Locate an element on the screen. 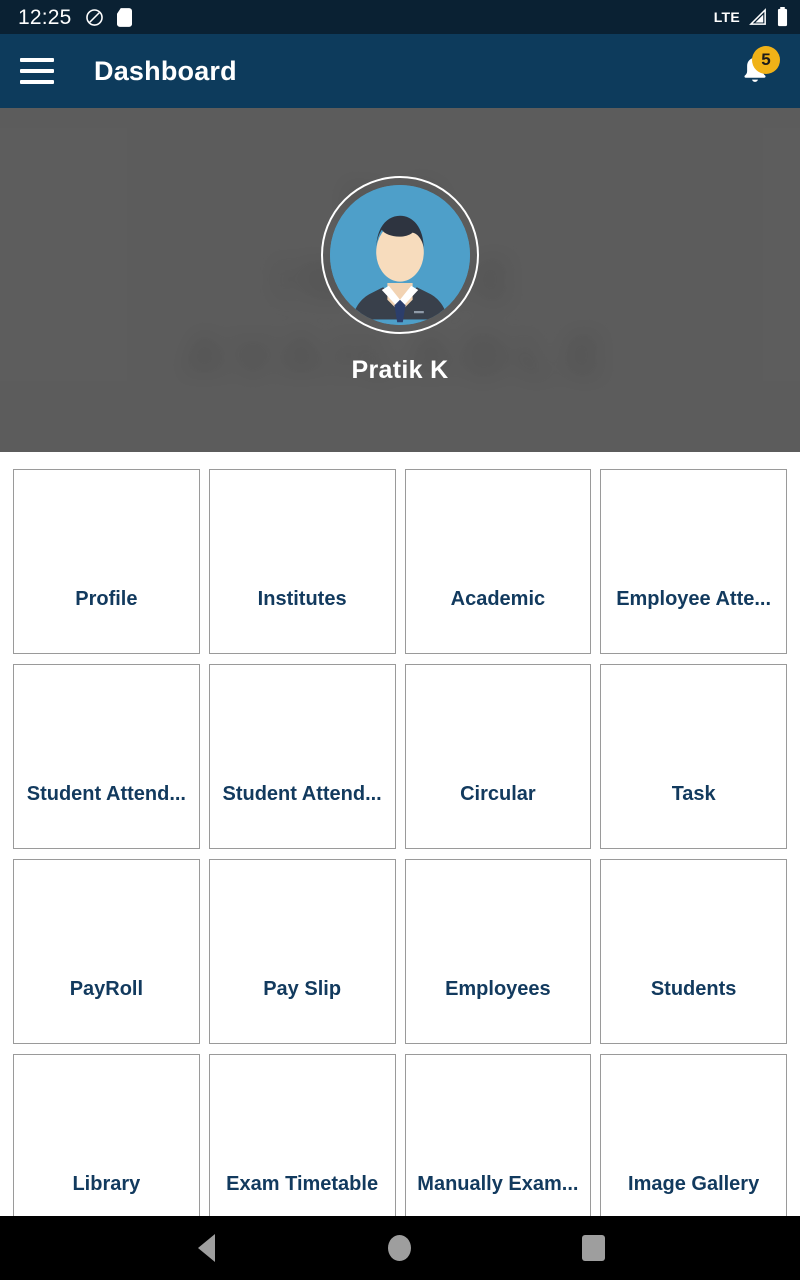 This screenshot has width=800, height=1280. tile-label: Profile is located at coordinates (106, 599).